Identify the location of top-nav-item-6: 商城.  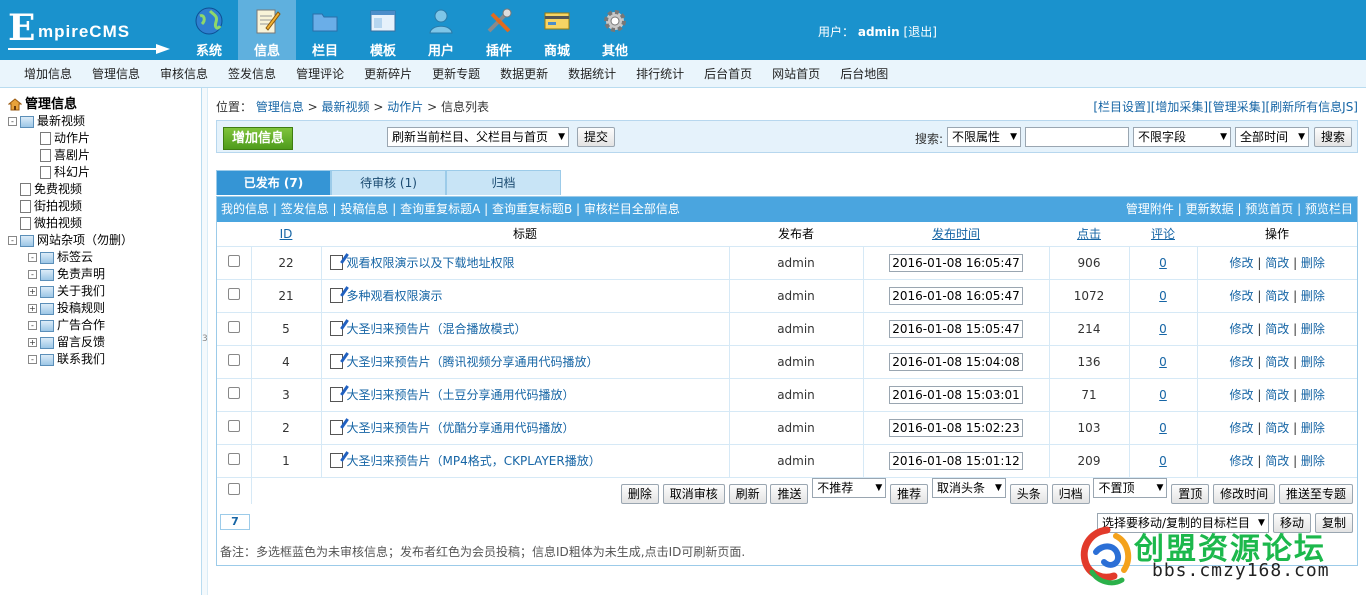
(557, 30).